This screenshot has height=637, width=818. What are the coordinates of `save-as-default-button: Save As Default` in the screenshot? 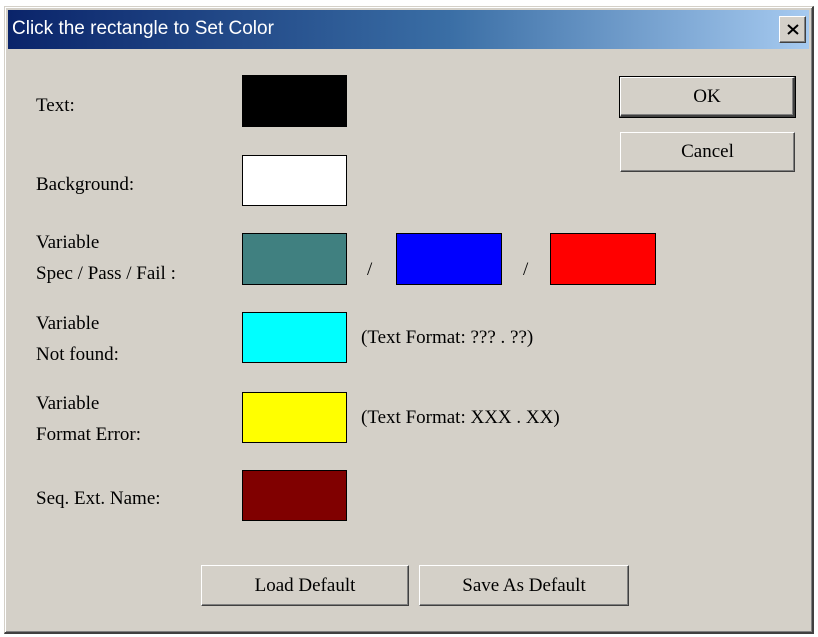 It's located at (524, 585).